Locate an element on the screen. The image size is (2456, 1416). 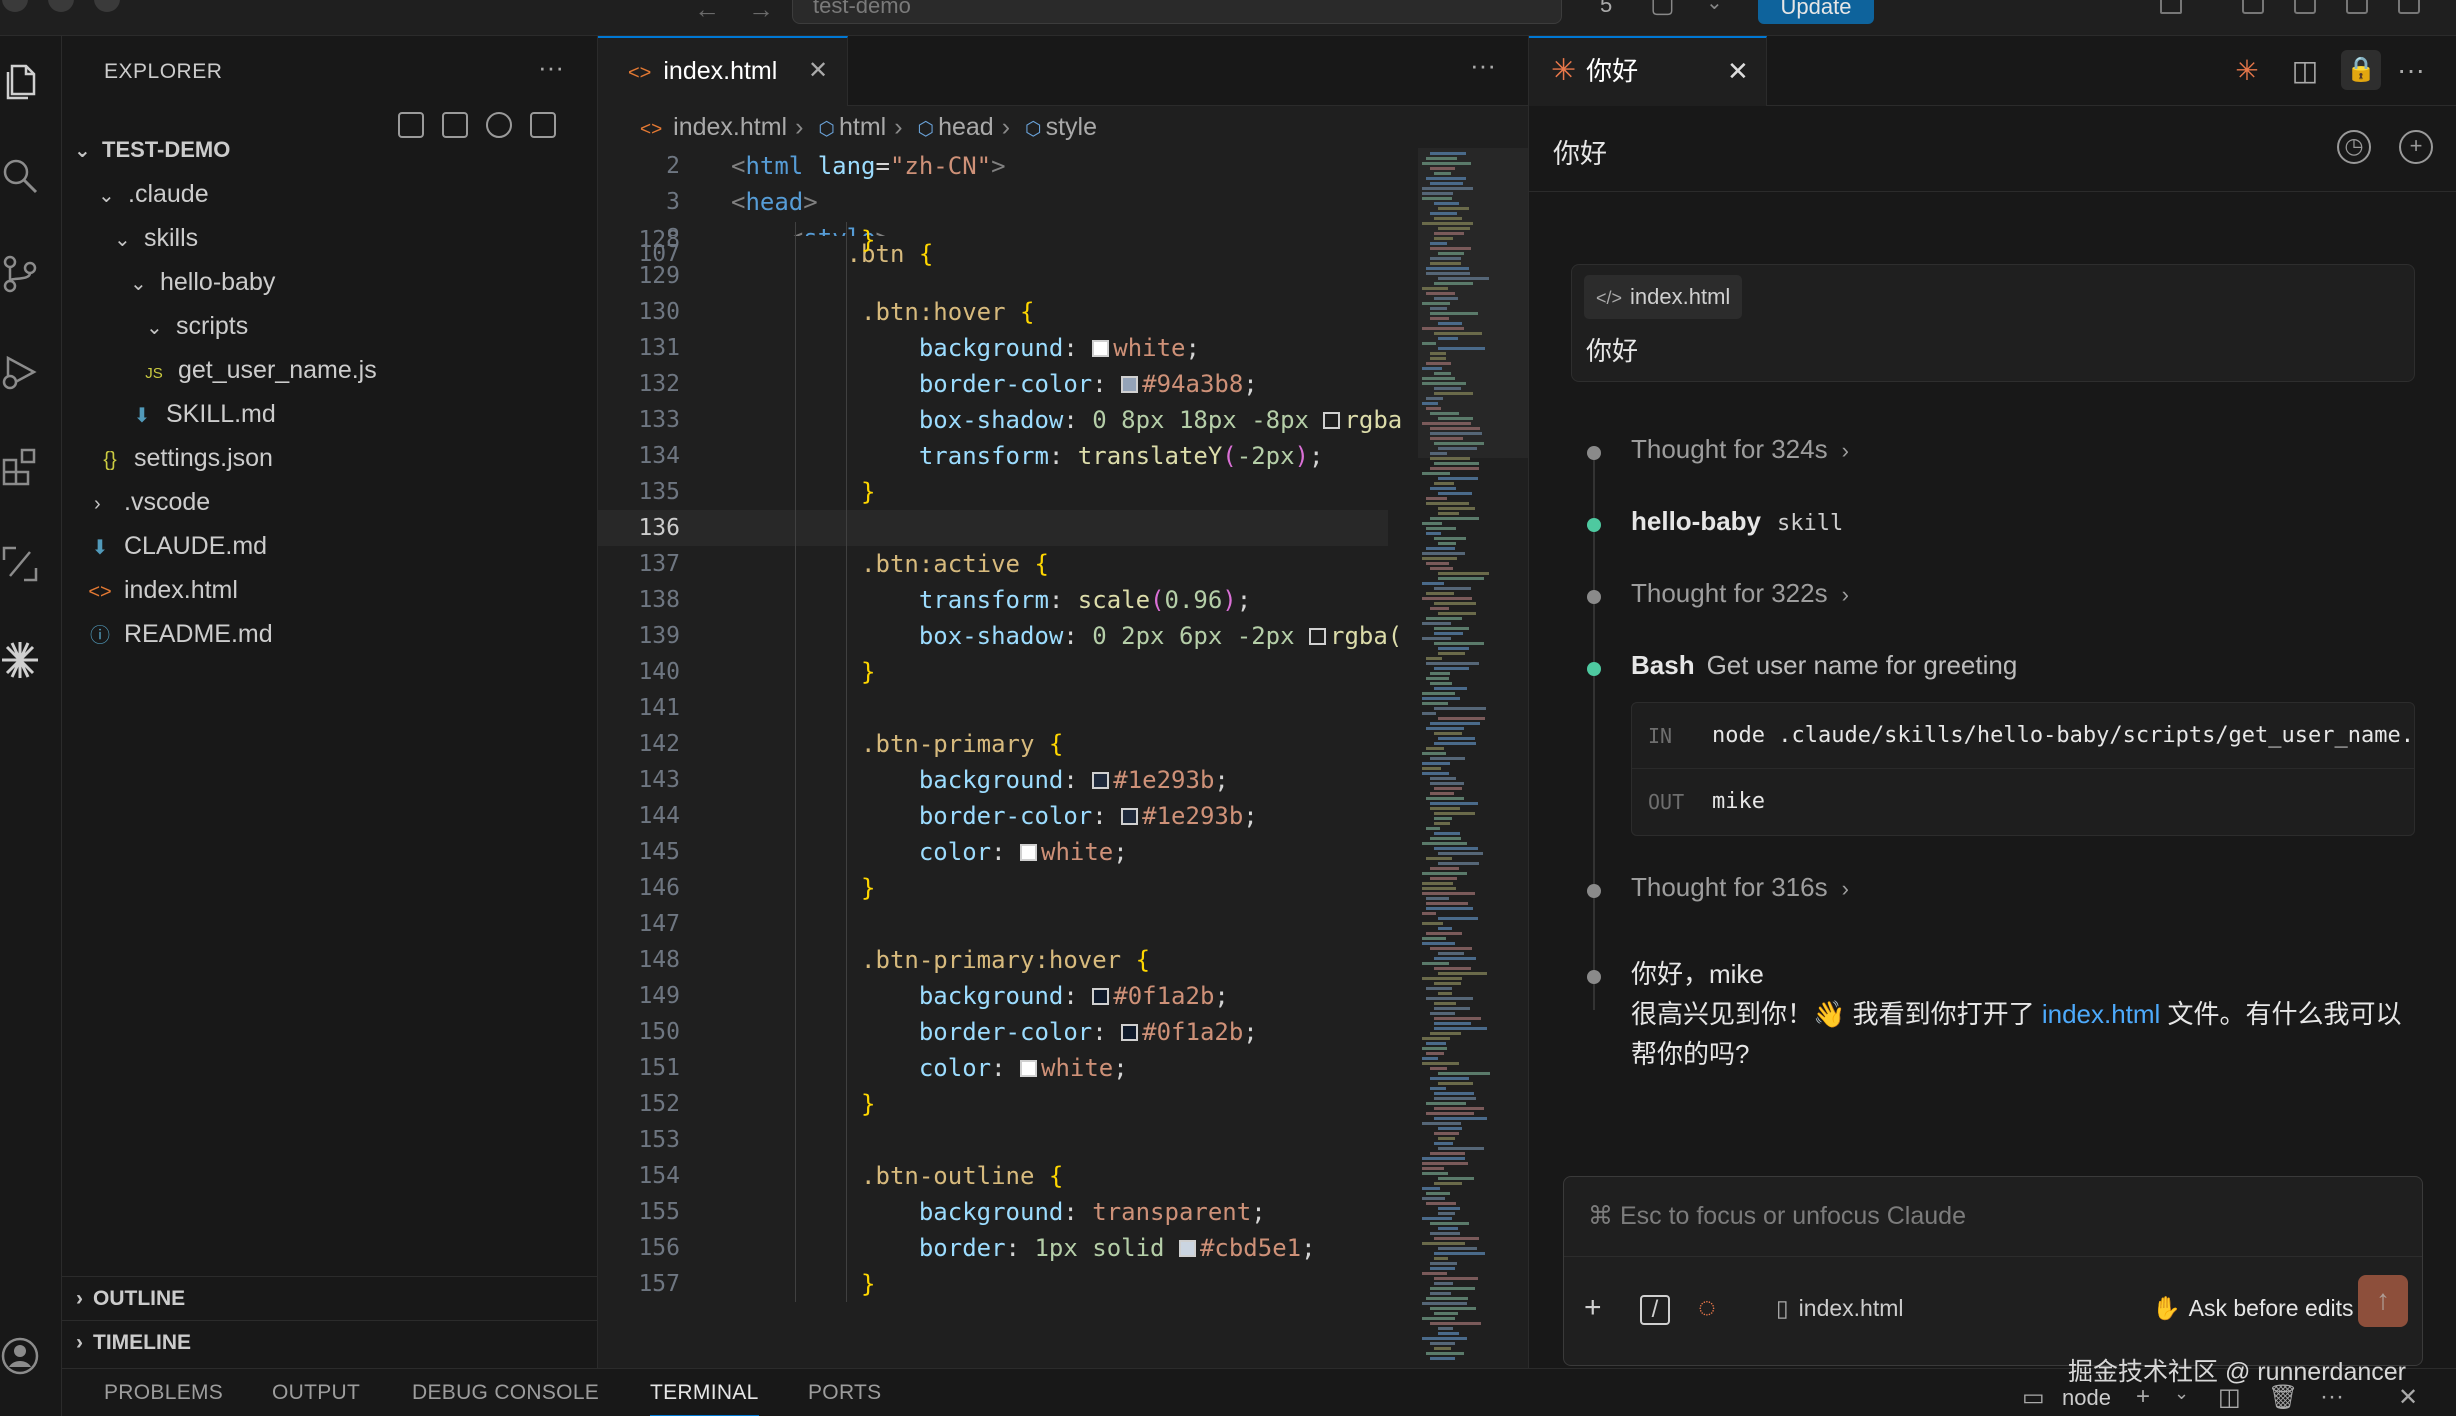
tab-debug-console: DEBUG CONSOLE is located at coordinates (505, 1393).